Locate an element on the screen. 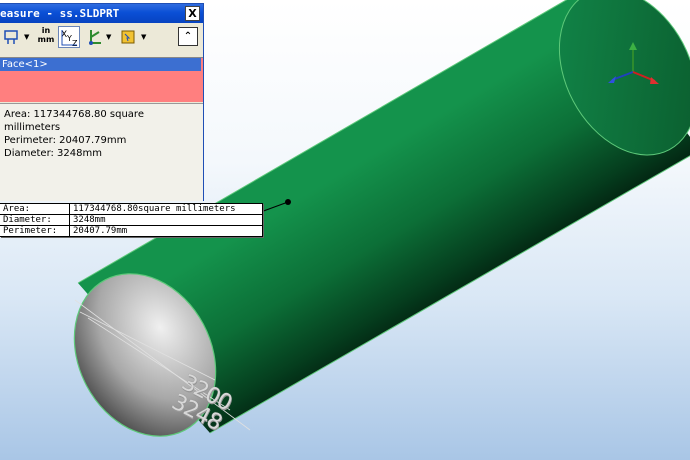 This screenshot has height=460, width=690. close-button: X is located at coordinates (192, 13).